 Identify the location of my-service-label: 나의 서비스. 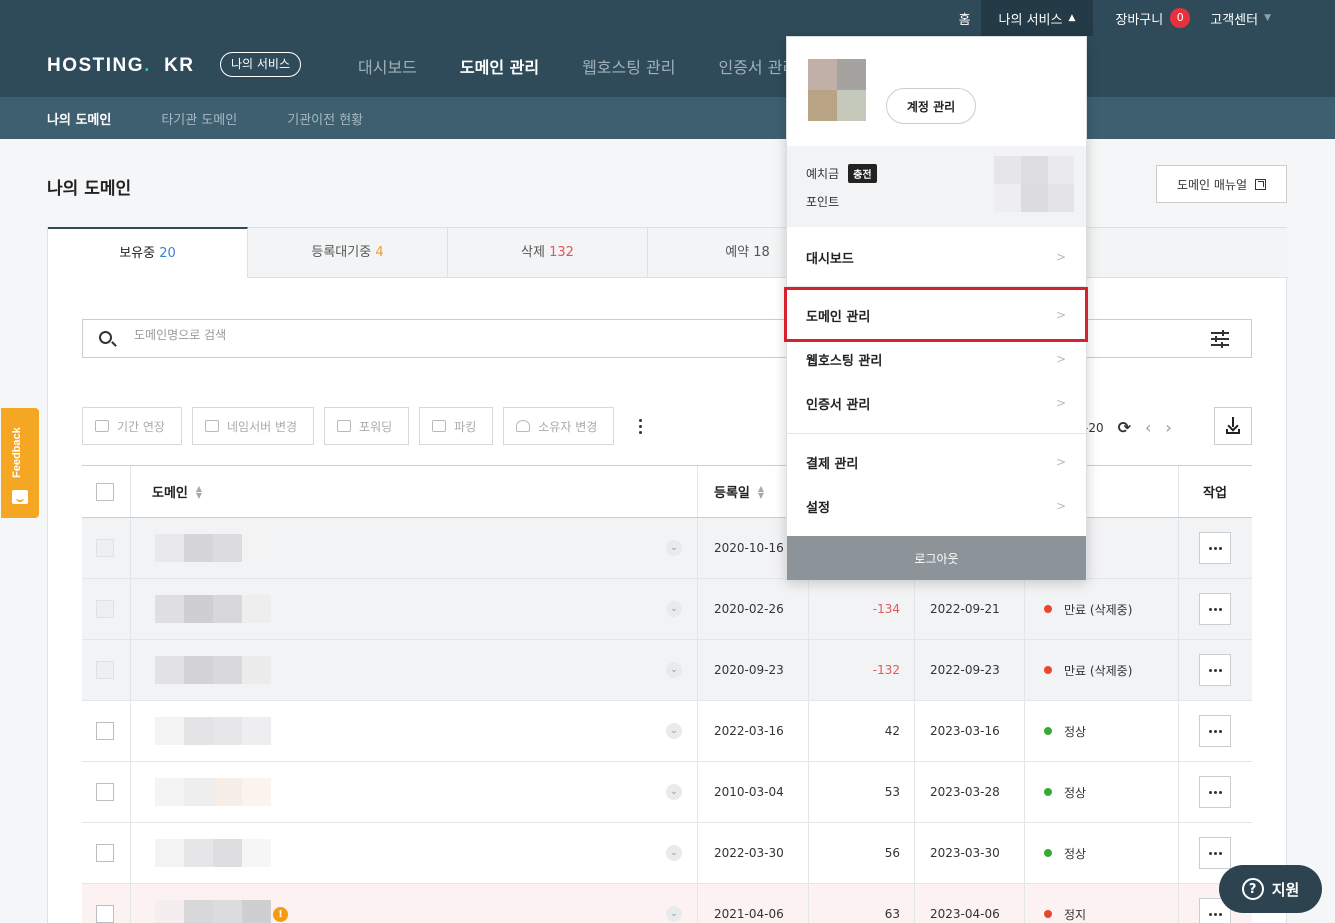
(1030, 20).